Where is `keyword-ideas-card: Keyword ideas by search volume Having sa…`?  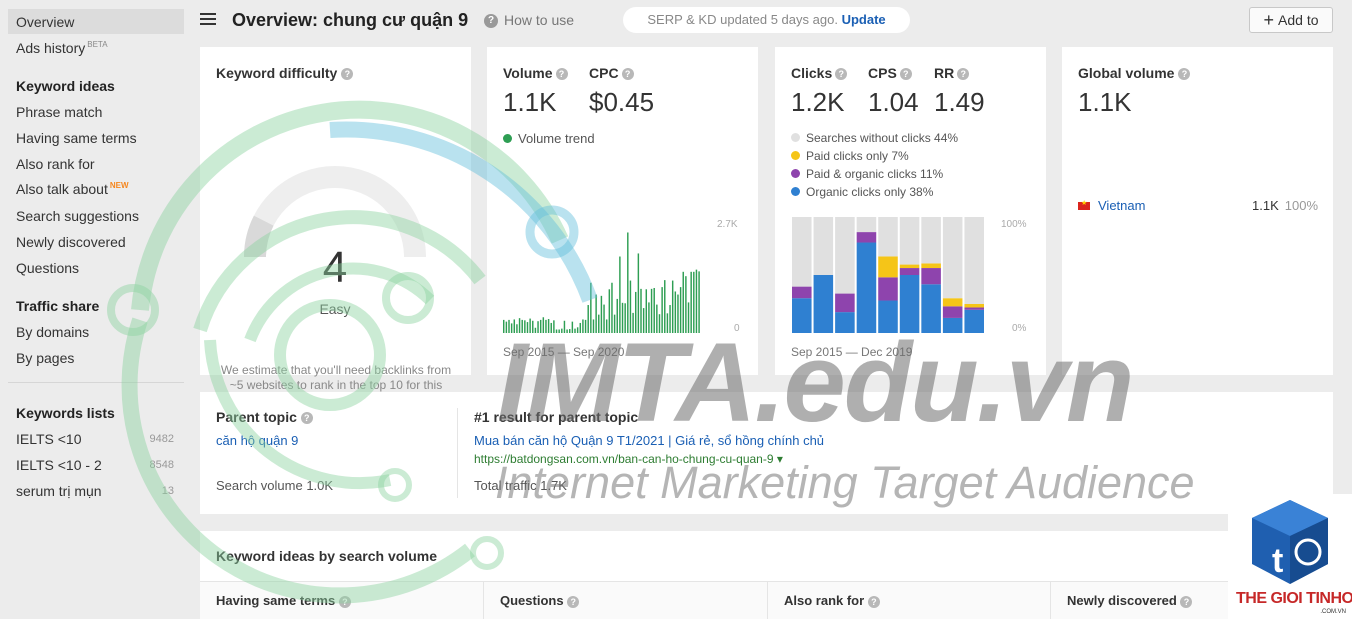 keyword-ideas-card: Keyword ideas by search volume Having sa… is located at coordinates (766, 575).